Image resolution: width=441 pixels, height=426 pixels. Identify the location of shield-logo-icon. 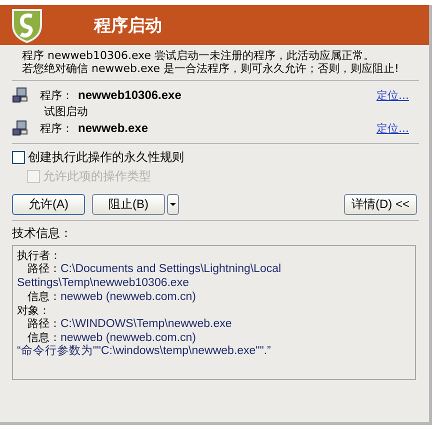
(27, 25).